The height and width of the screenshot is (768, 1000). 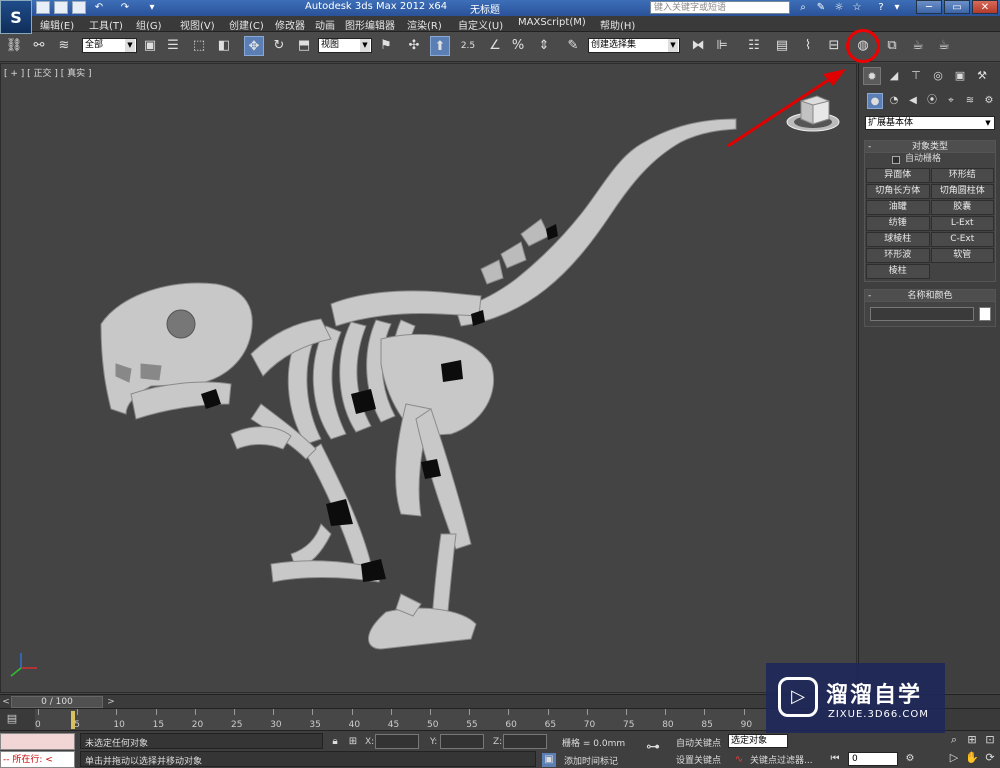 What do you see at coordinates (932, 101) in the screenshot?
I see `cameras-icon: ⦿` at bounding box center [932, 101].